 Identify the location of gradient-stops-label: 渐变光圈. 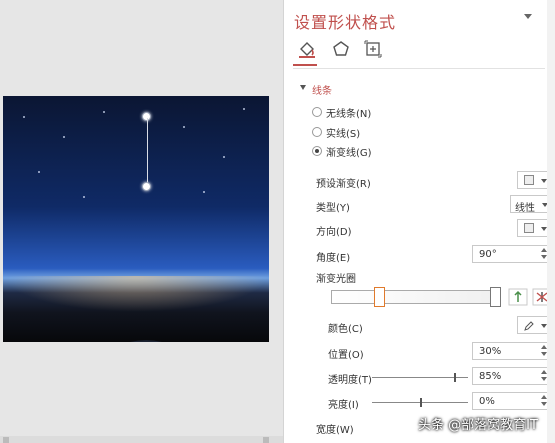
(336, 279).